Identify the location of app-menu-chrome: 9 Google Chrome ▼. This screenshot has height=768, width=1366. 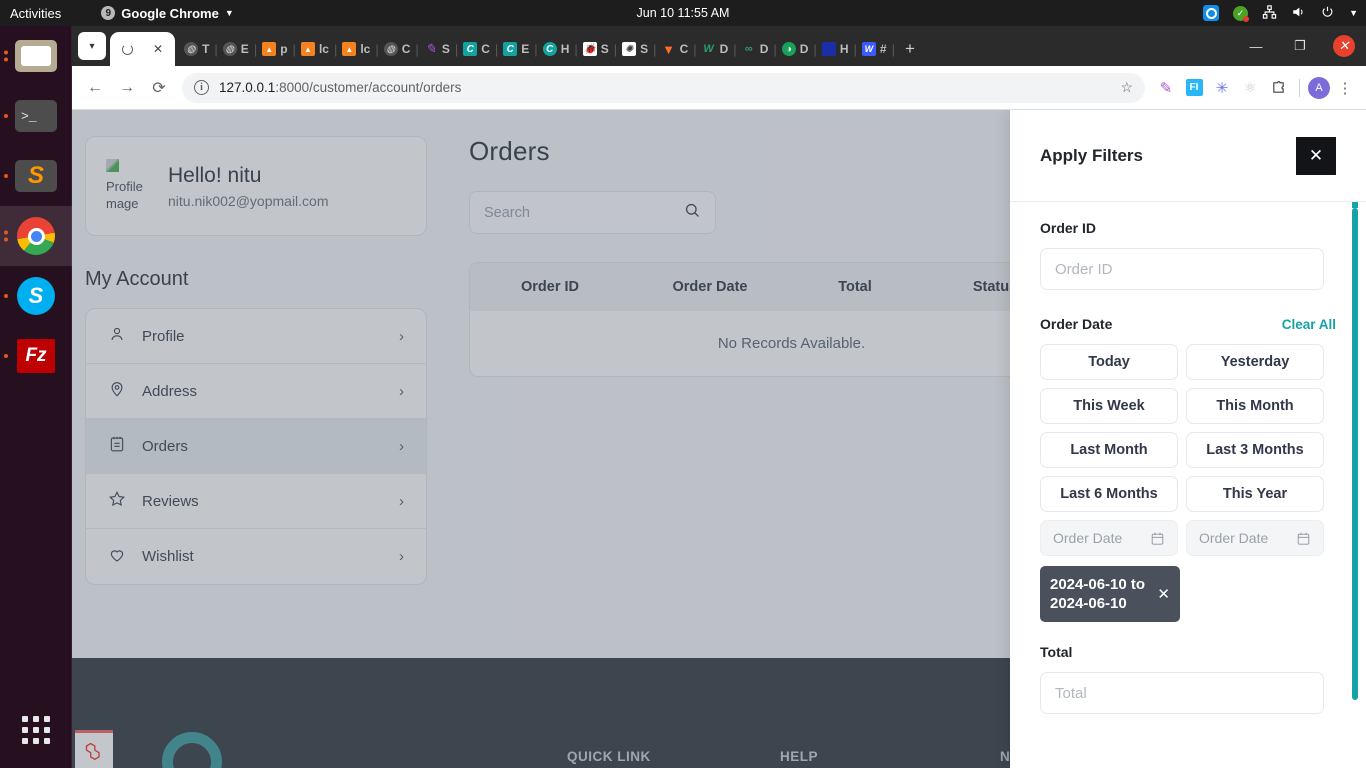
(167, 13).